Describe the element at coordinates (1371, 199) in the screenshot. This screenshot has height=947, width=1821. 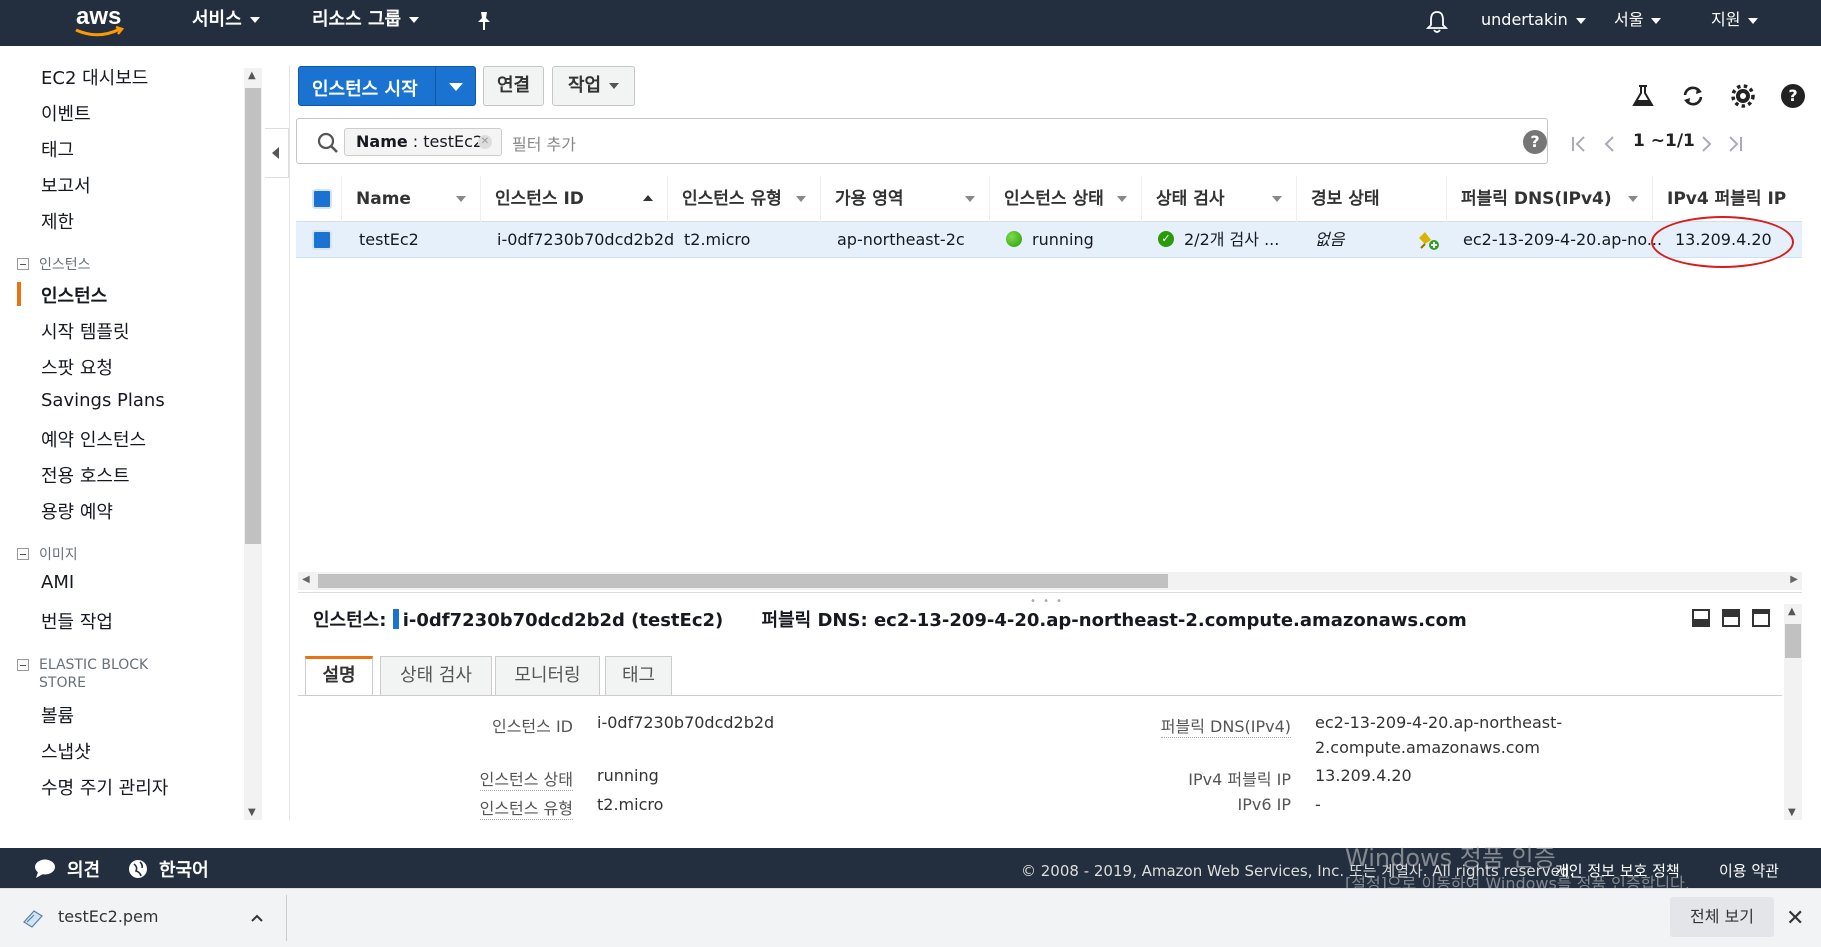
I see `column-header-alarm-status: 경보 상태` at that location.